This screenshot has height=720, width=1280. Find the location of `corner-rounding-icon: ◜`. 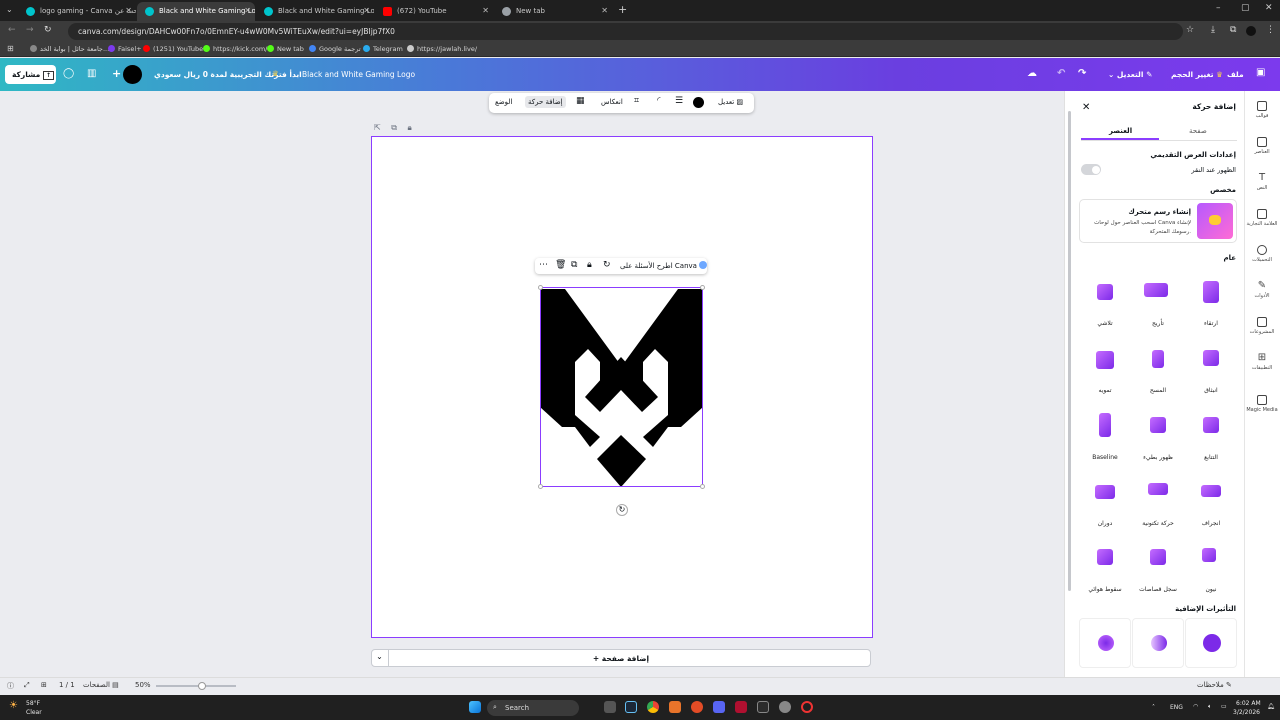

corner-rounding-icon: ◜ is located at coordinates (659, 101).